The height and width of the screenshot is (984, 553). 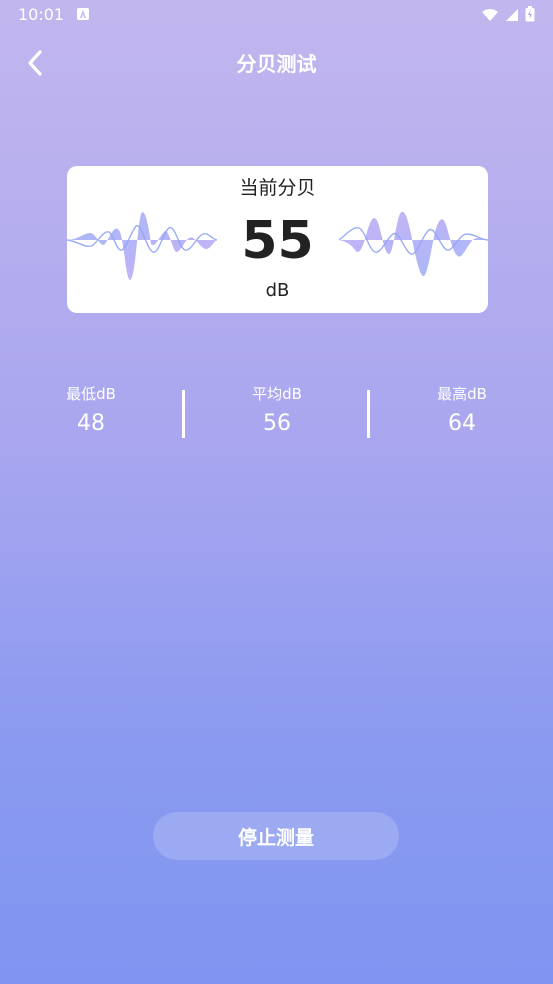 I want to click on signal-icon, so click(x=512, y=16).